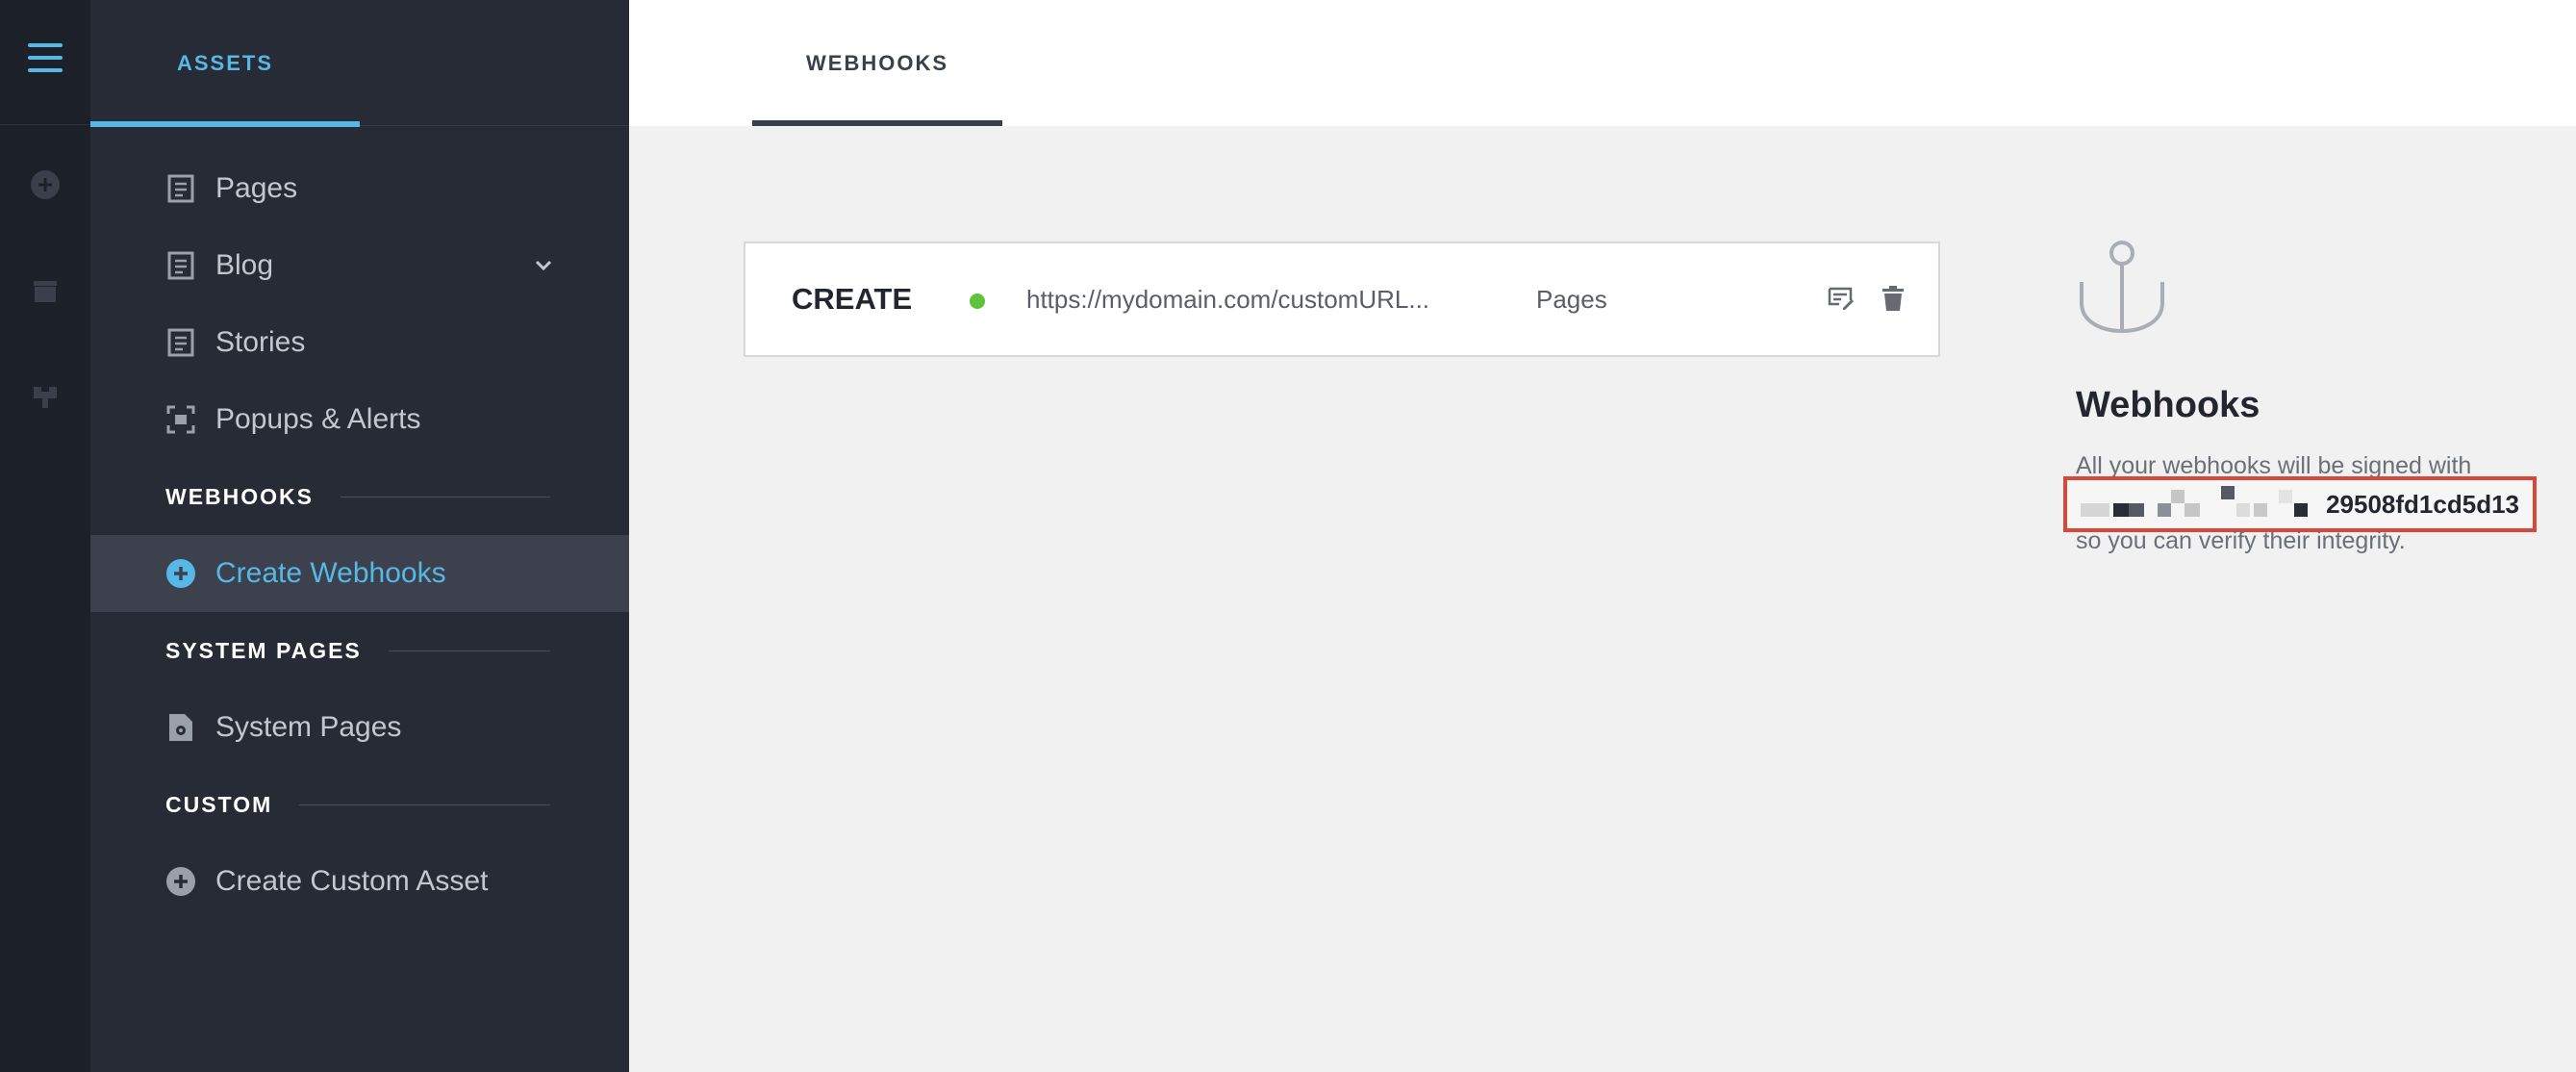 The width and height of the screenshot is (2576, 1072). What do you see at coordinates (852, 299) in the screenshot?
I see `webhook-method: CREATE` at bounding box center [852, 299].